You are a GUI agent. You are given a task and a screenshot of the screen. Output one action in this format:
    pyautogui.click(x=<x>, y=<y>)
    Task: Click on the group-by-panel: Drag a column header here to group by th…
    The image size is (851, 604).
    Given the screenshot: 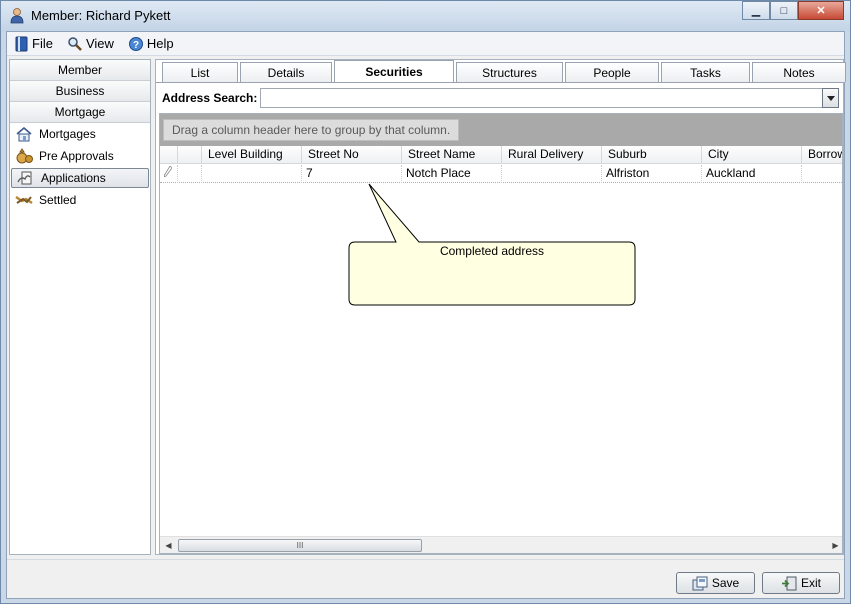 What is the action you would take?
    pyautogui.click(x=501, y=130)
    